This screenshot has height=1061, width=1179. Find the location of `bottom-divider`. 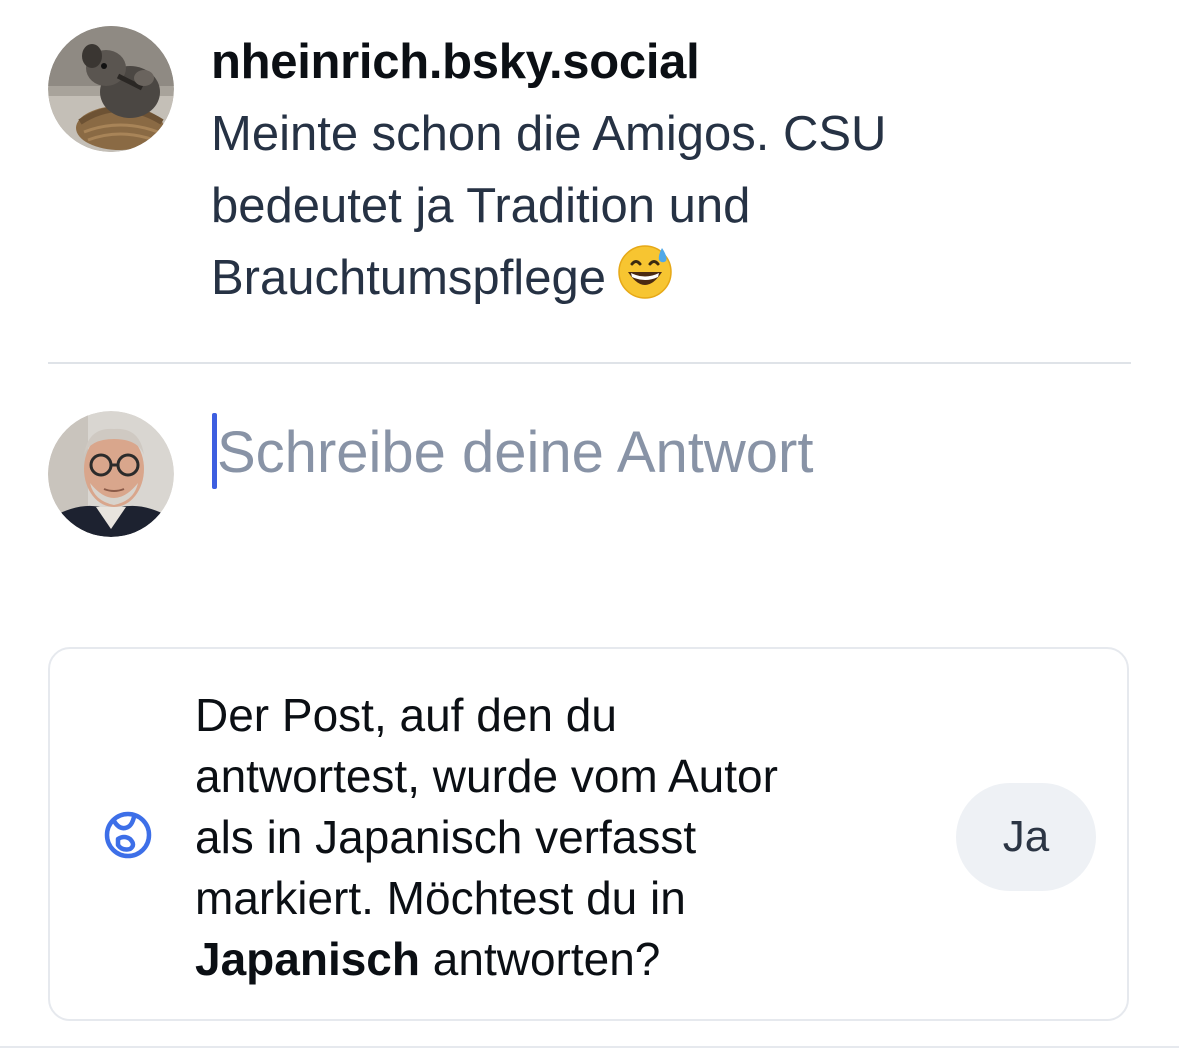

bottom-divider is located at coordinates (589, 1047).